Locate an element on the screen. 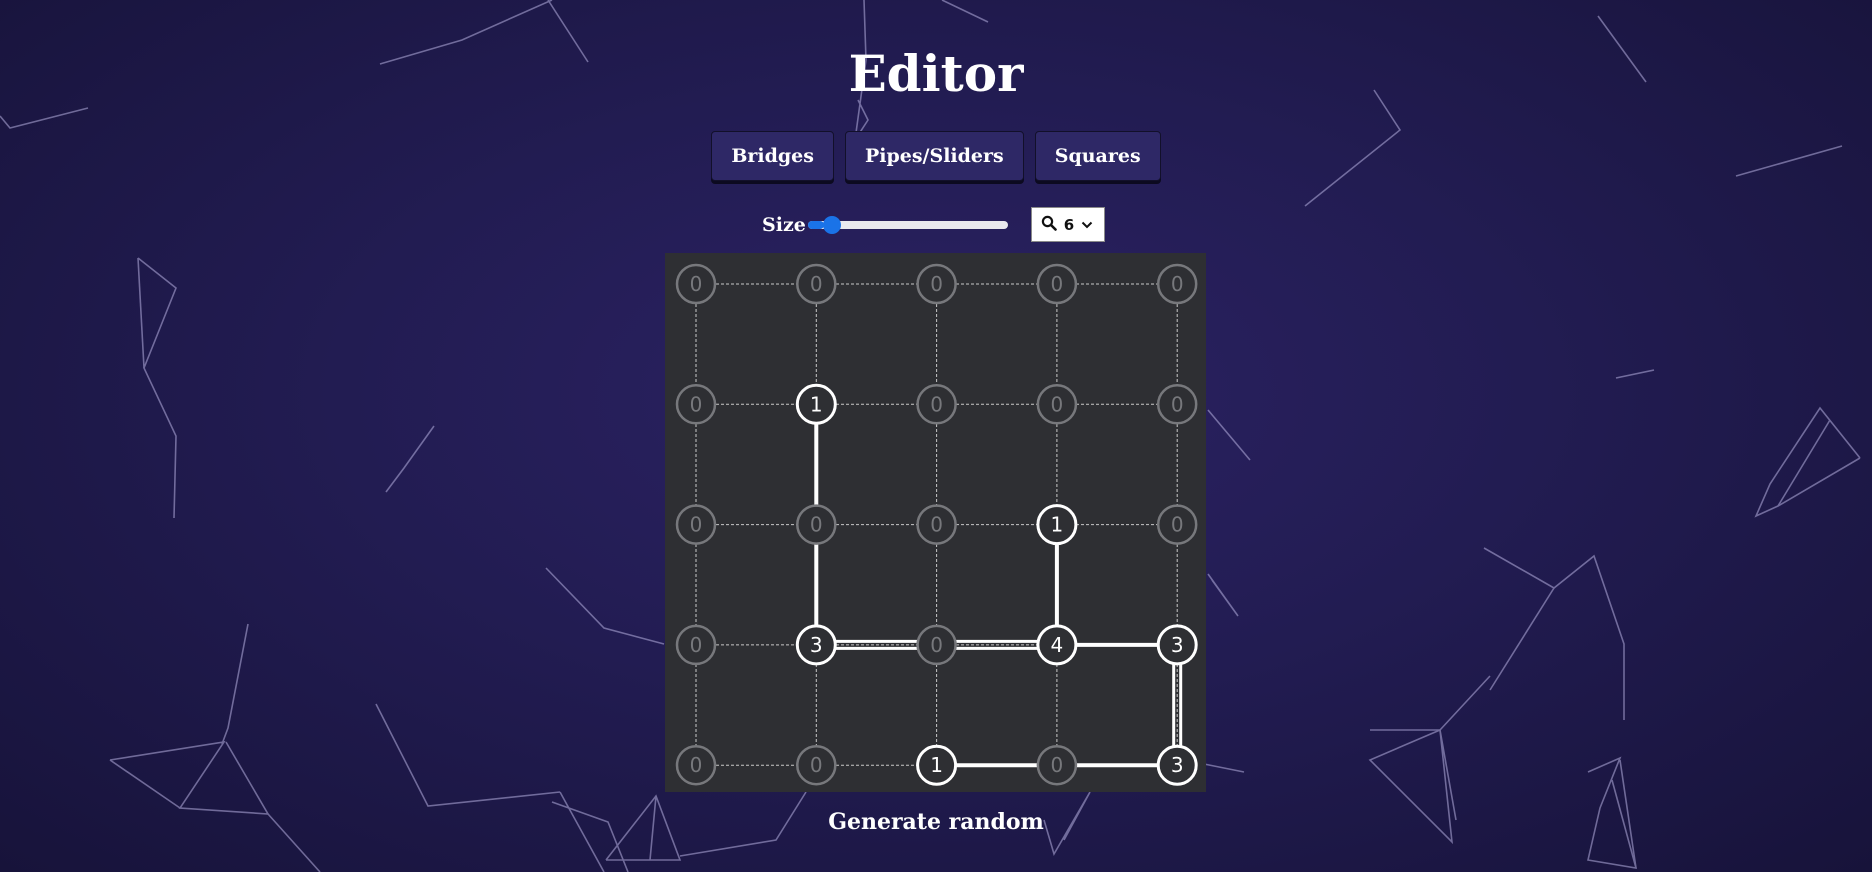 The image size is (1872, 872). magnifier-icon is located at coordinates (1049, 225).